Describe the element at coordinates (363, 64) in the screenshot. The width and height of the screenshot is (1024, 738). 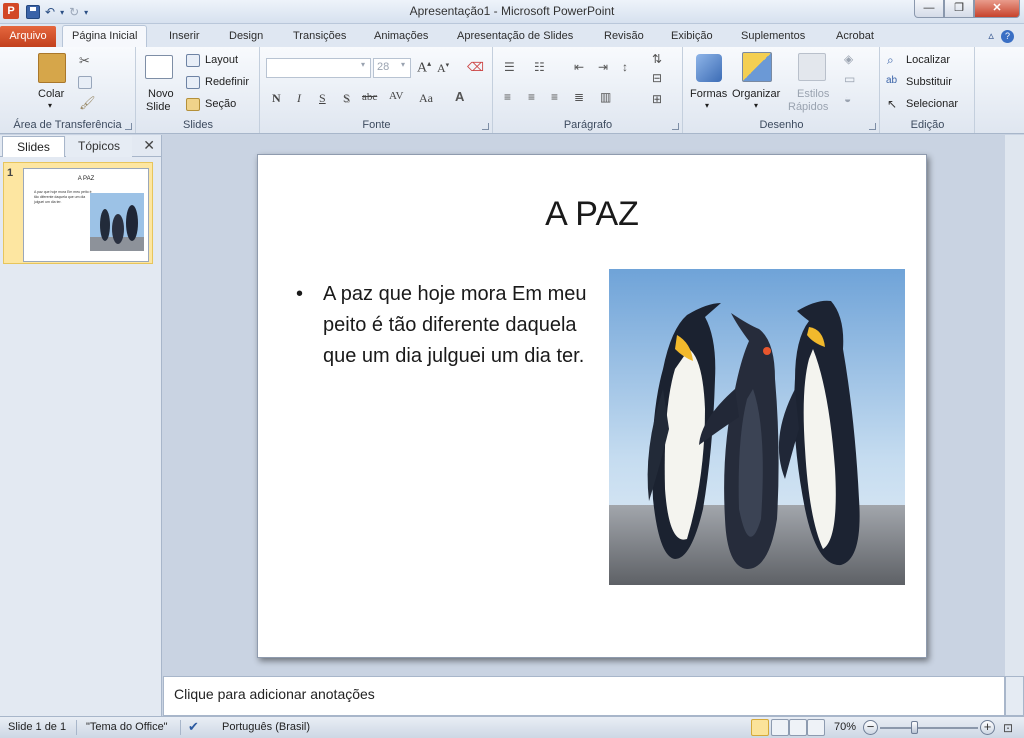
I see `font-family-dropdown-icon: ▾` at that location.